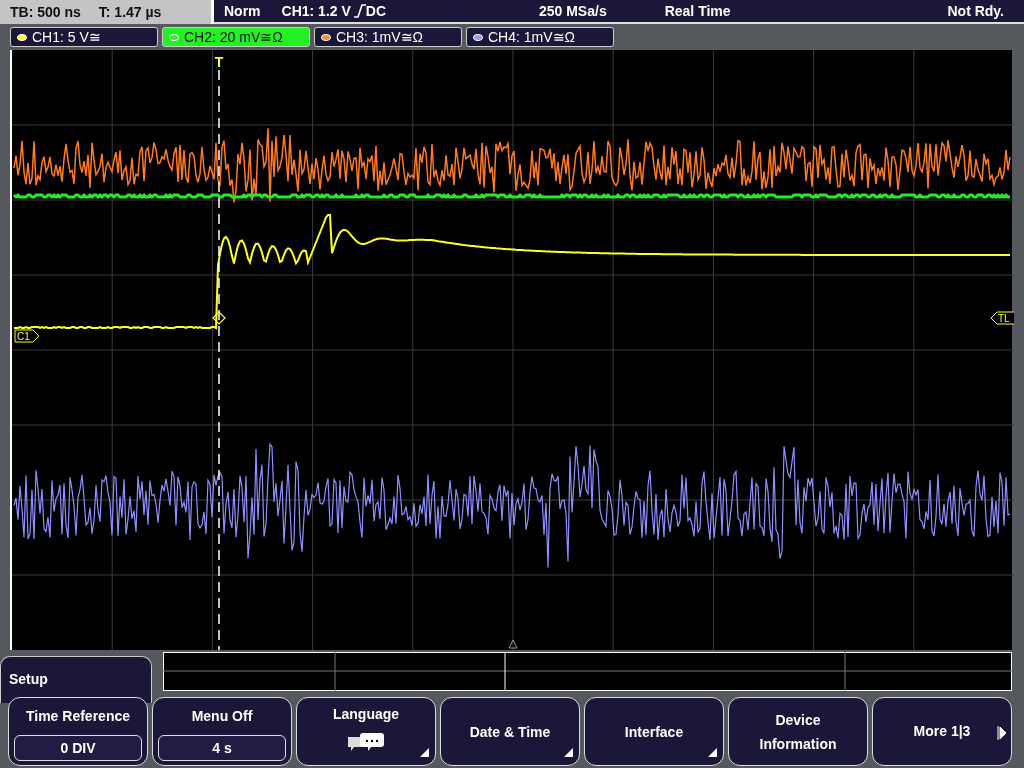  What do you see at coordinates (359, 11) in the screenshot?
I see `rising-edge-icon` at bounding box center [359, 11].